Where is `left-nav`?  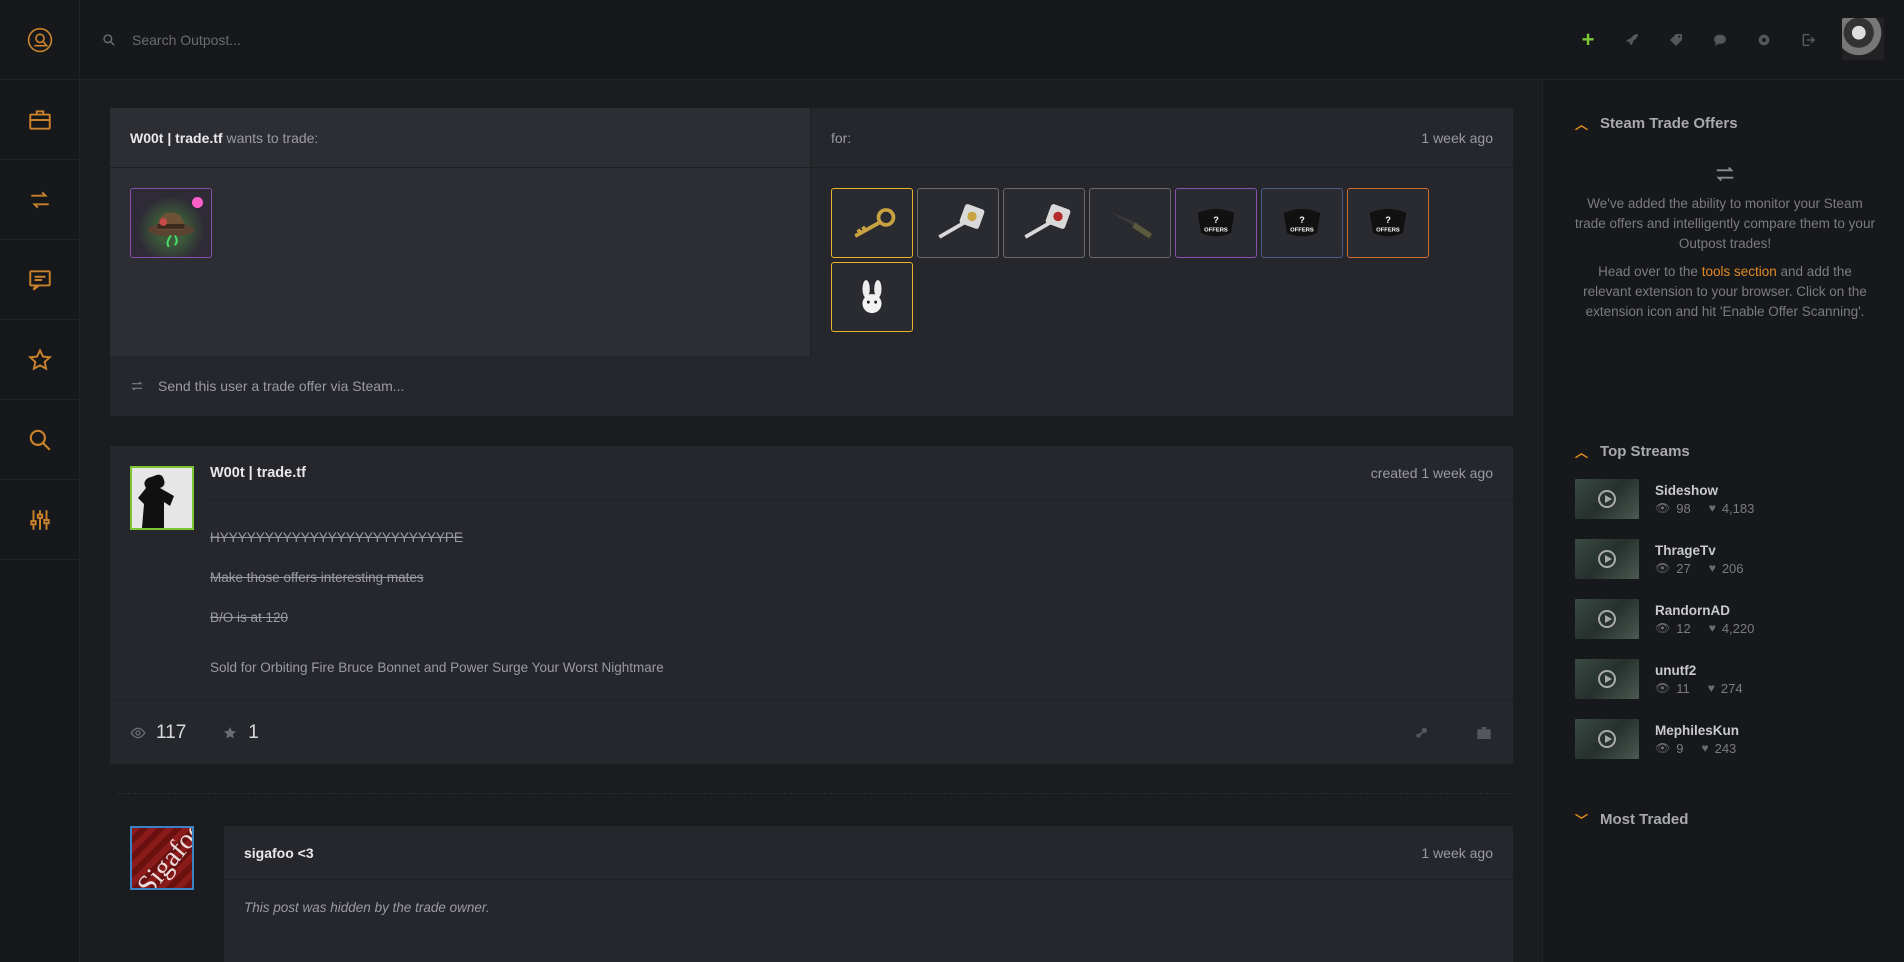
left-nav is located at coordinates (40, 481).